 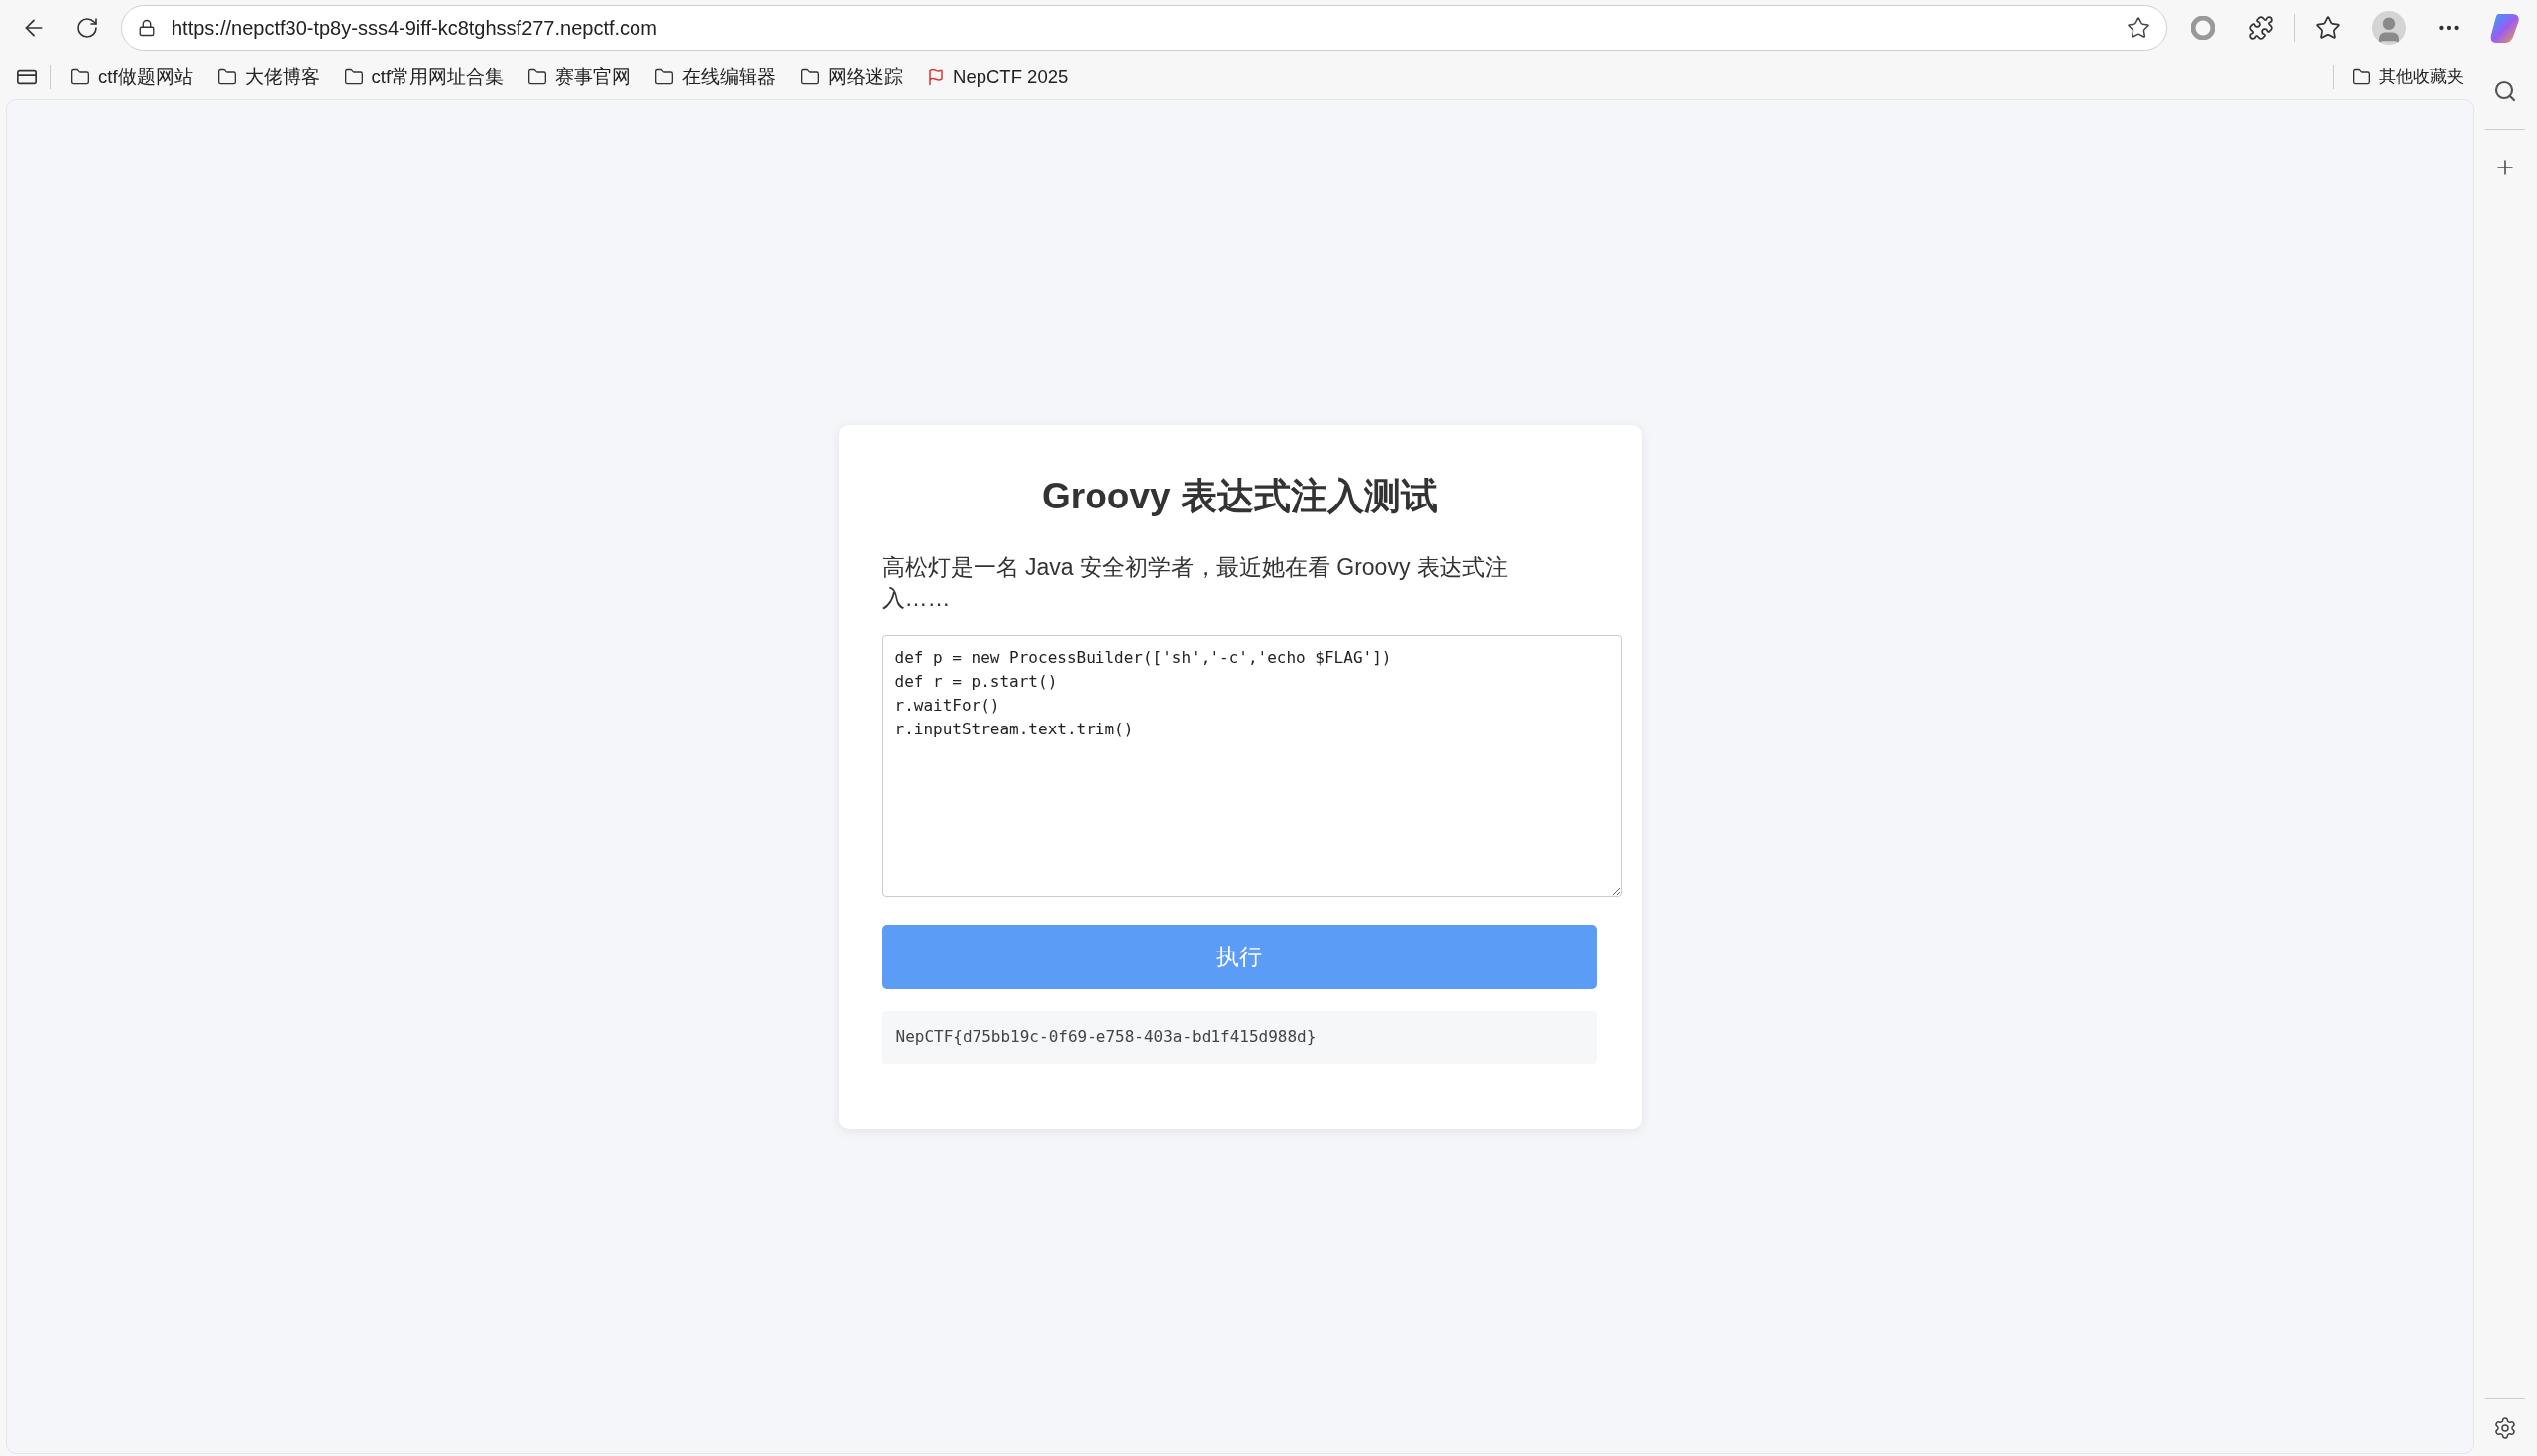 What do you see at coordinates (2328, 28) in the screenshot?
I see `favorites-icon` at bounding box center [2328, 28].